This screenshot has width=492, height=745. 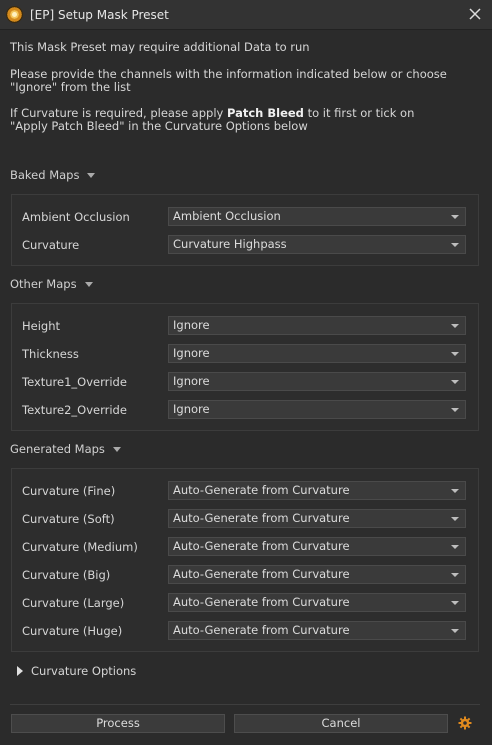 I want to click on footer-divider, so click(x=245, y=704).